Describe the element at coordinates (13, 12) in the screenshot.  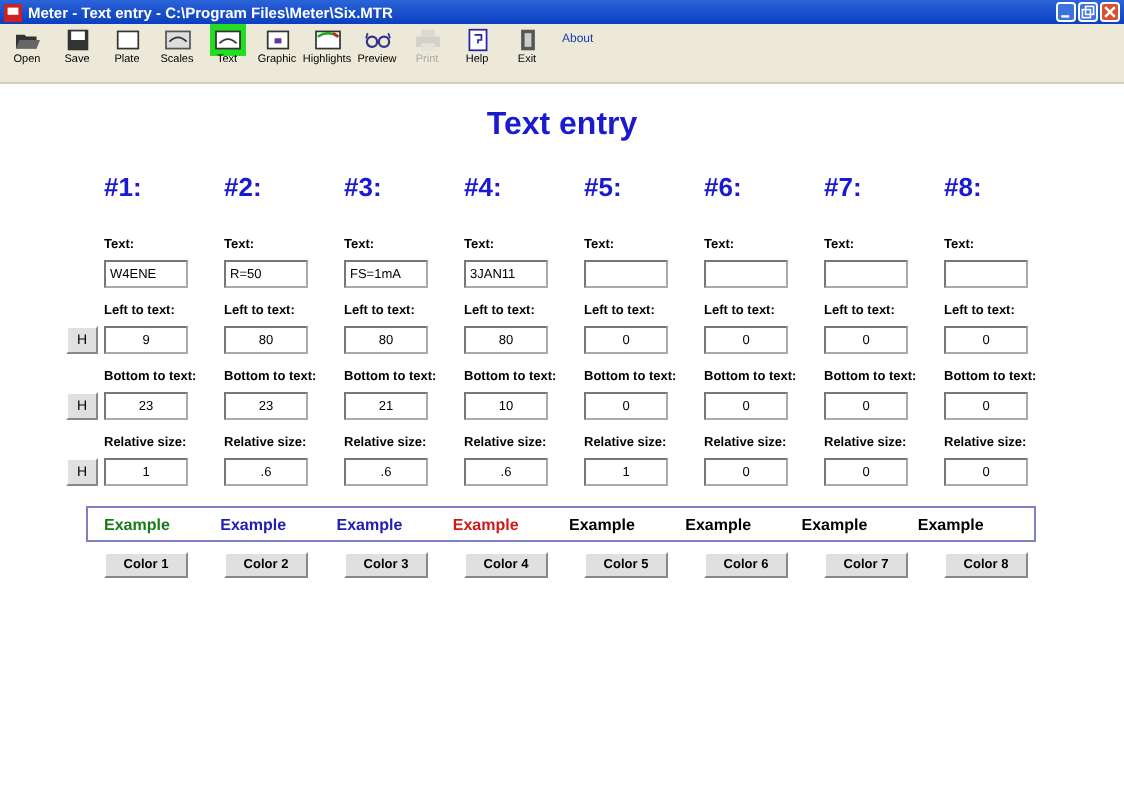
I see `app-icon` at that location.